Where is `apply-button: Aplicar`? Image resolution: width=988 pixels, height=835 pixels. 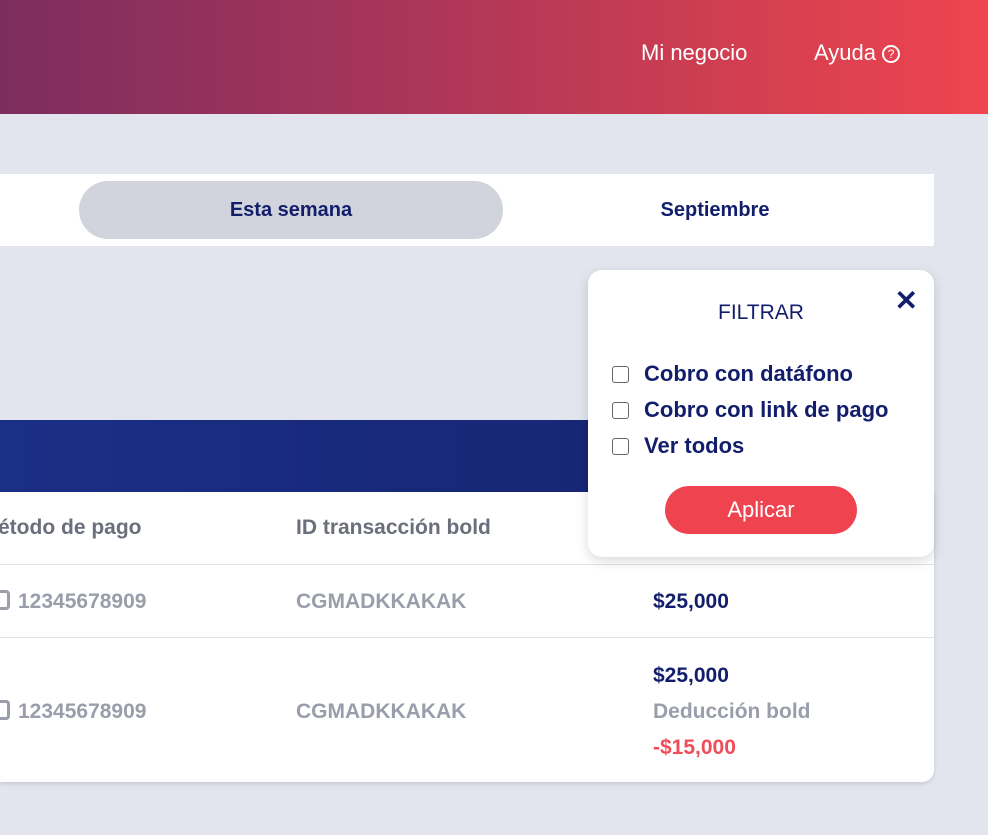
apply-button: Aplicar is located at coordinates (761, 510).